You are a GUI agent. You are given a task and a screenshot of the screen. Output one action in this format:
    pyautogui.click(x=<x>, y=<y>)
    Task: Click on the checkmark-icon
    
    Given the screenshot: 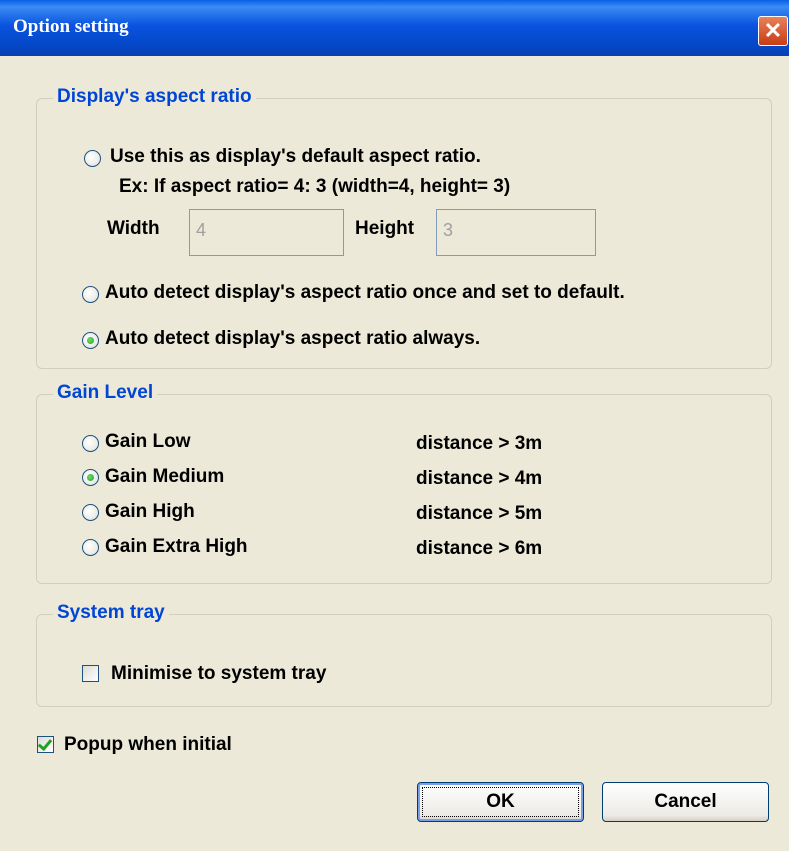 What is the action you would take?
    pyautogui.click(x=45, y=743)
    